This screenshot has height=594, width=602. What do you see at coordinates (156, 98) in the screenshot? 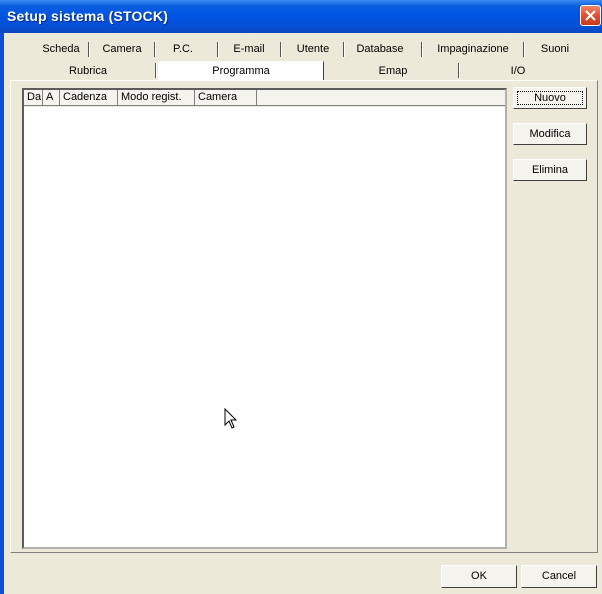
I see `column-header-modo-regist: Modo regist.` at bounding box center [156, 98].